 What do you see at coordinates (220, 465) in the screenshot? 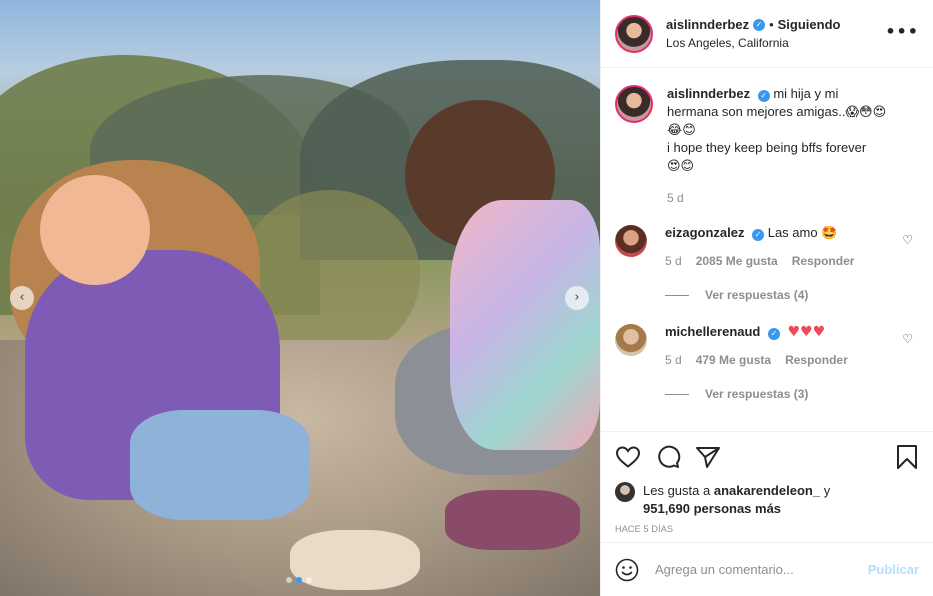
I see `photo-jeans` at bounding box center [220, 465].